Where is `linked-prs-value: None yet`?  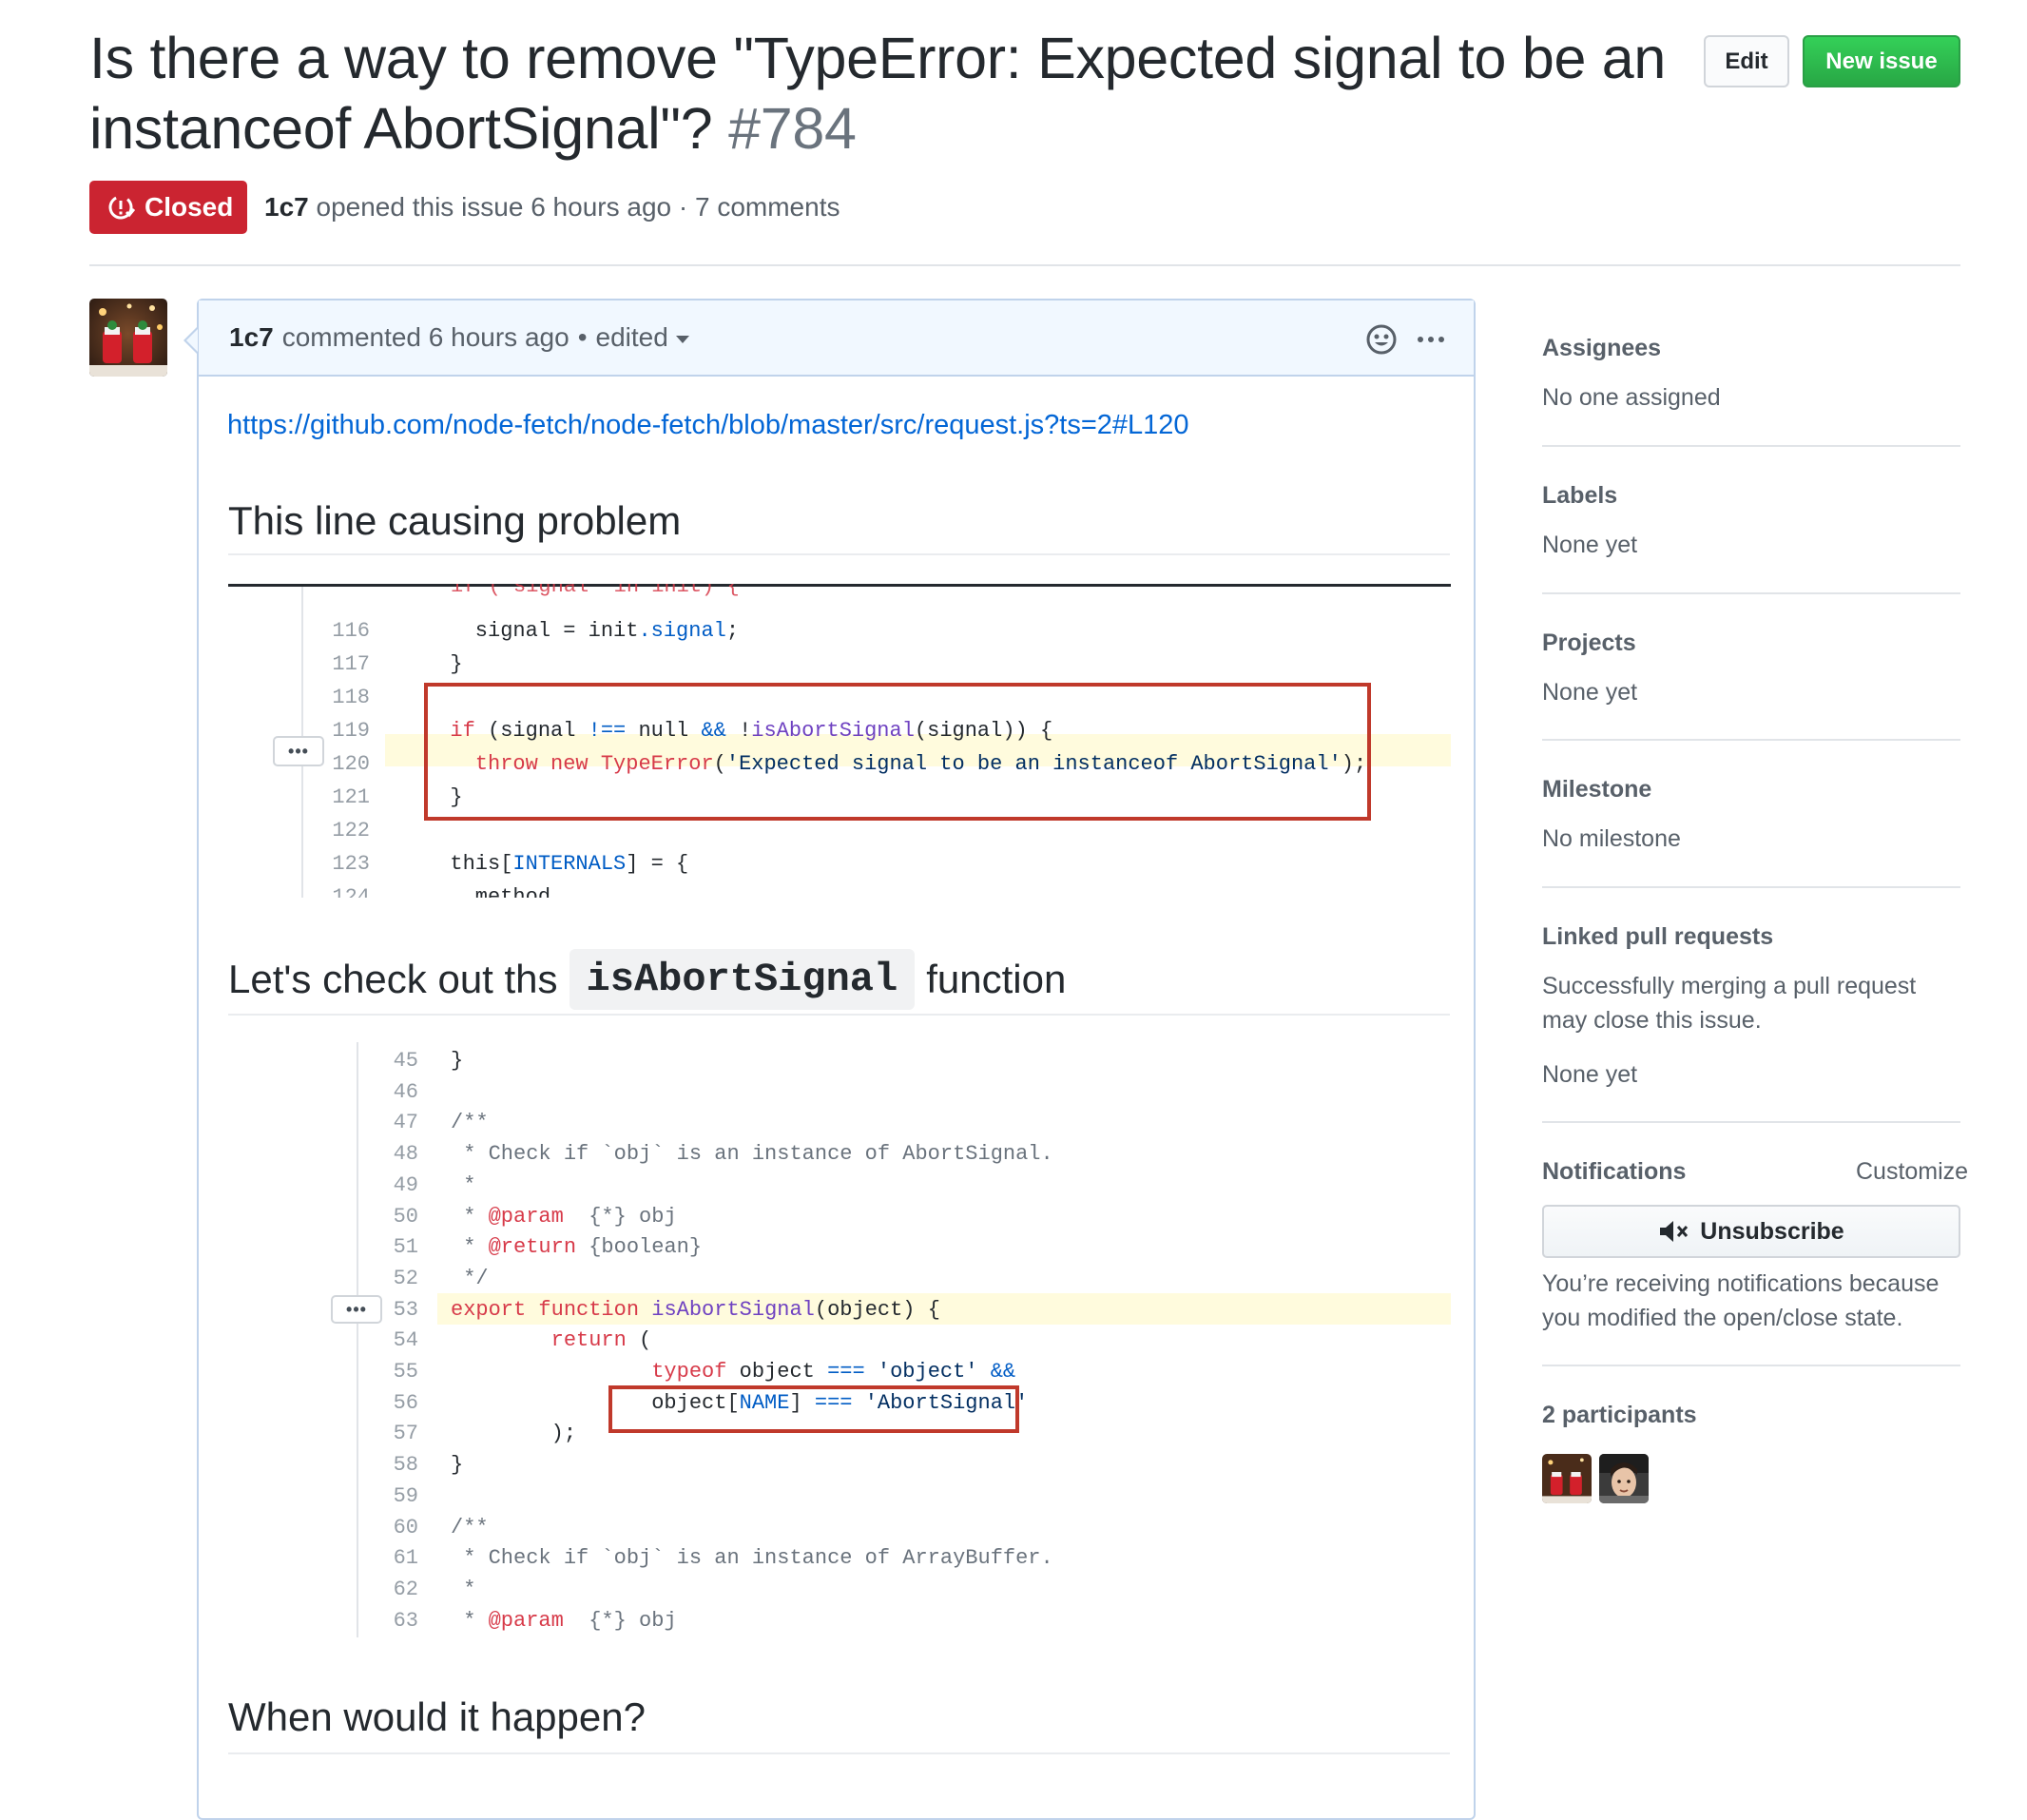 linked-prs-value: None yet is located at coordinates (1590, 1074).